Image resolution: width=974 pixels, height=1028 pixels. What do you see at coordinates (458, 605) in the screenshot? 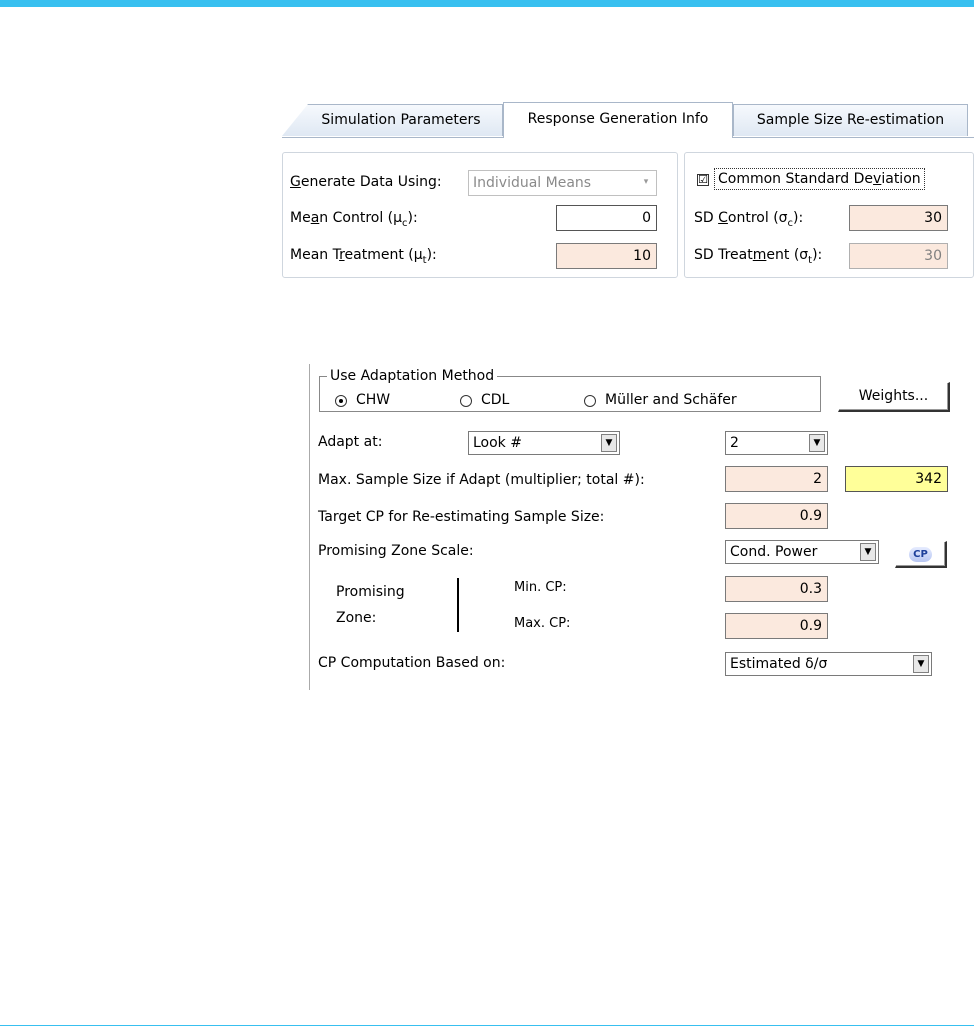
I see `promising-zone-divider` at bounding box center [458, 605].